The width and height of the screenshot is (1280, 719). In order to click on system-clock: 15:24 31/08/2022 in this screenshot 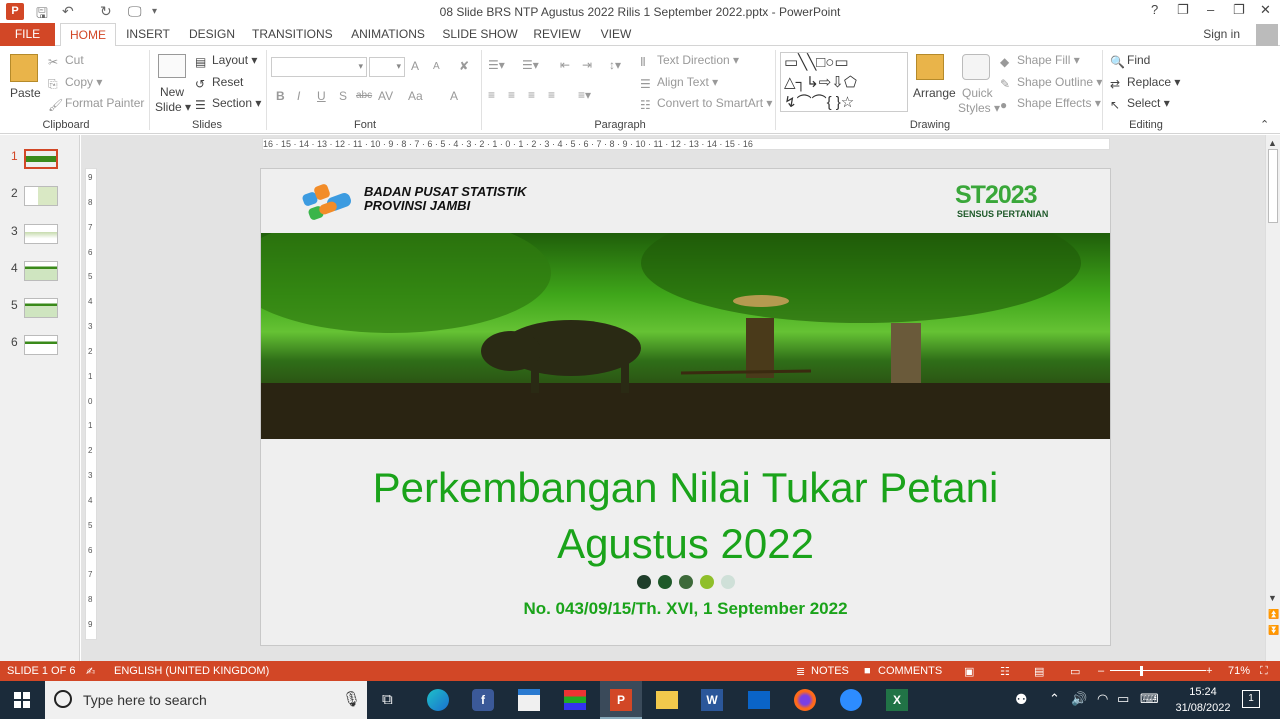, I will do `click(1203, 700)`.